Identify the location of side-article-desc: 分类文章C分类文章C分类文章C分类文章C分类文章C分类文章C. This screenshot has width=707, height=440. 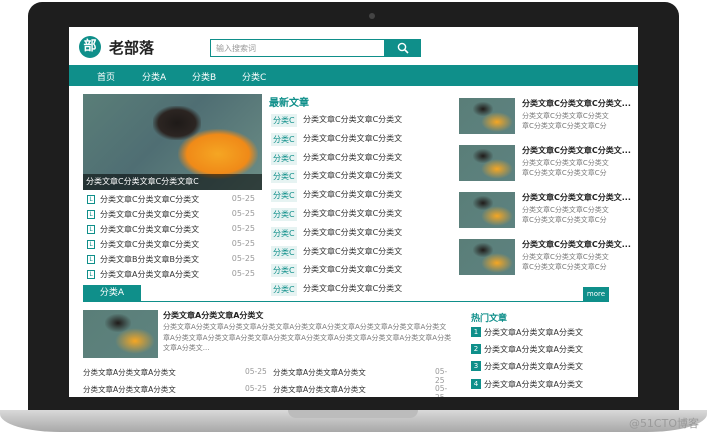
(565, 262).